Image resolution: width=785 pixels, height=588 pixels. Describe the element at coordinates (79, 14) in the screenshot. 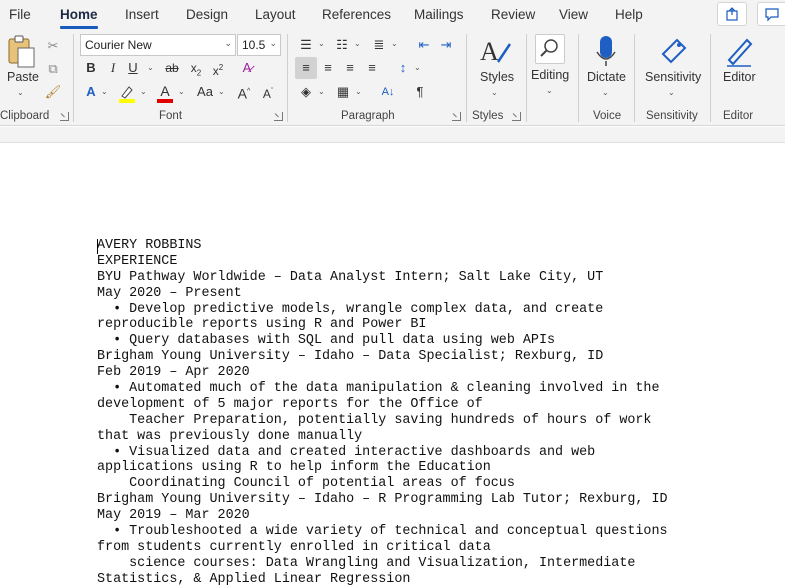

I see `tab-home: Home` at that location.